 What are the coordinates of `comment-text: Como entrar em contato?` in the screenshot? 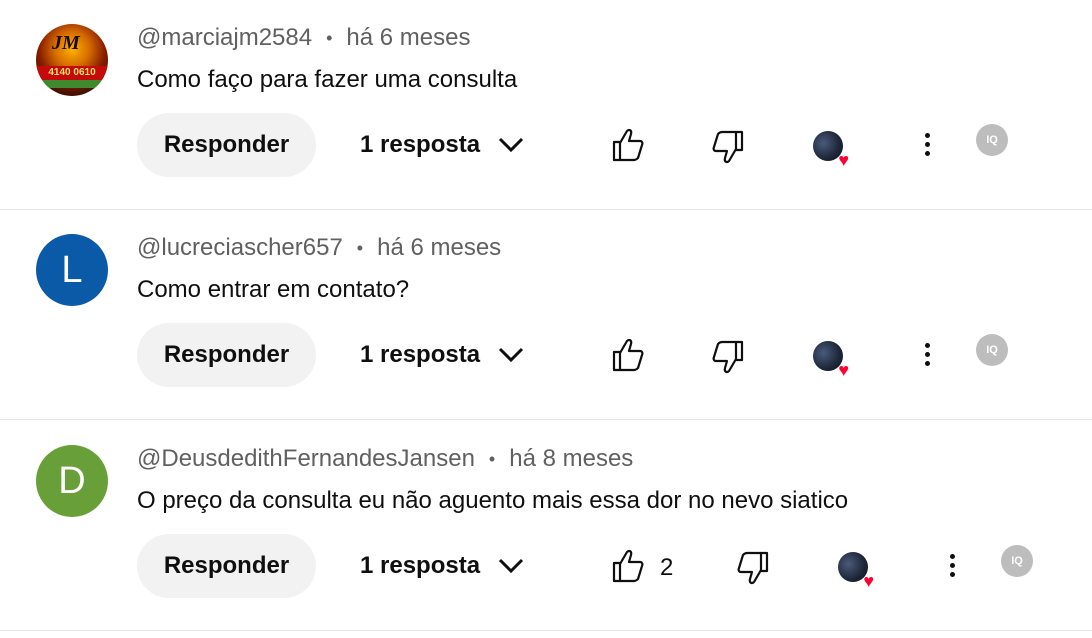 It's located at (273, 289).